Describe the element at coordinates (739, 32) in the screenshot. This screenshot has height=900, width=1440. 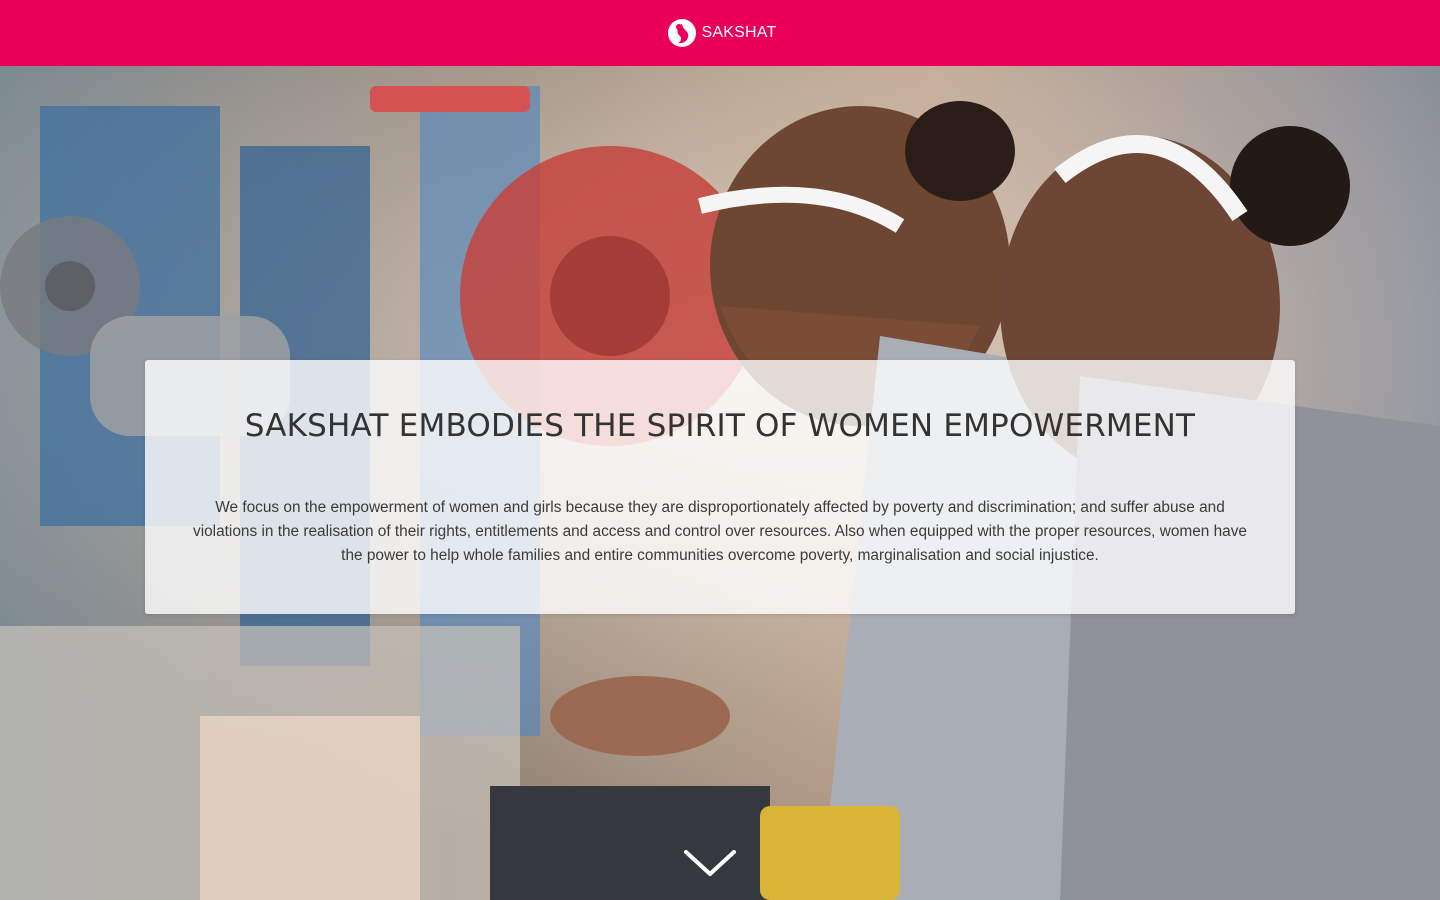
I see `brand-name: SAKSHAT` at that location.